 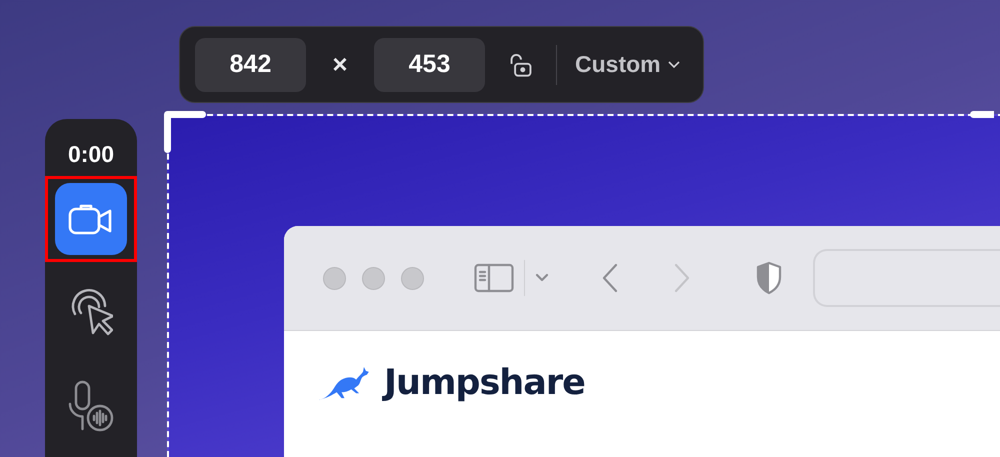 What do you see at coordinates (521, 64) in the screenshot?
I see `lock-icon` at bounding box center [521, 64].